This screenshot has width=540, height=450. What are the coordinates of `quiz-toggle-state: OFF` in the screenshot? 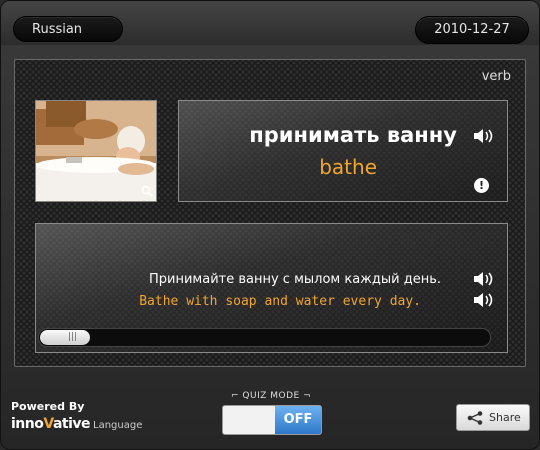 It's located at (298, 420).